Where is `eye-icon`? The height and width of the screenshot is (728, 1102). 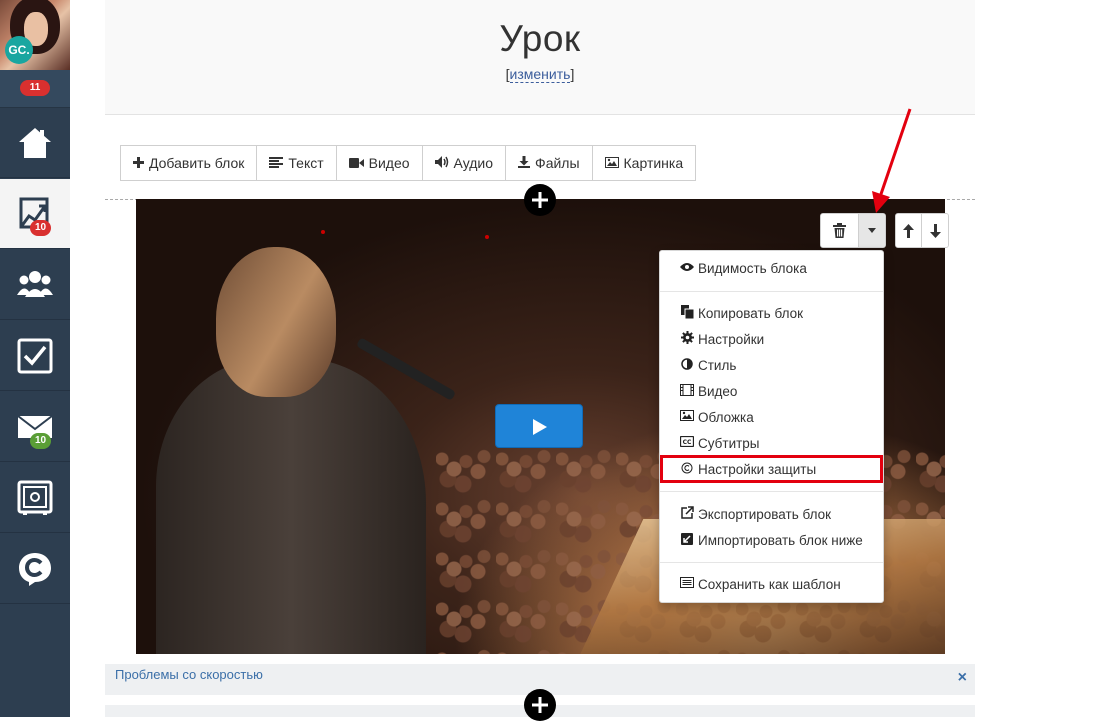
eye-icon is located at coordinates (687, 268).